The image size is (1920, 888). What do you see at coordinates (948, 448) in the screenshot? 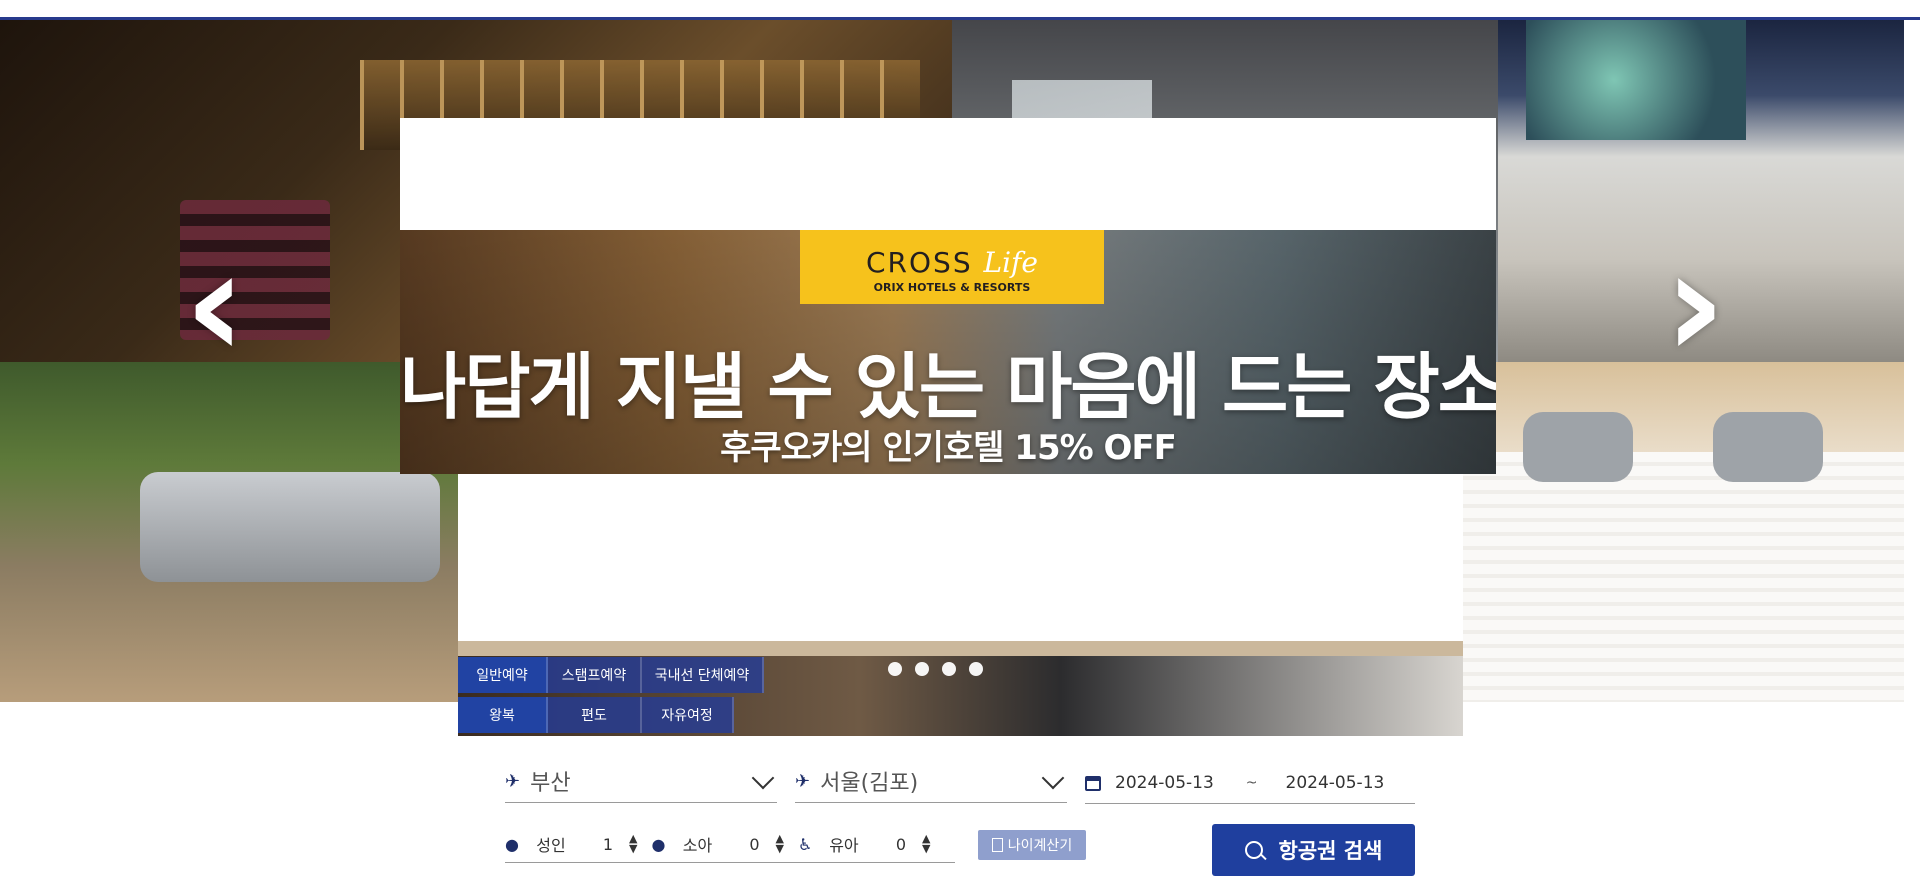
I see `banner-subline: 후쿠오카의 인기호텔 15% OFF` at bounding box center [948, 448].